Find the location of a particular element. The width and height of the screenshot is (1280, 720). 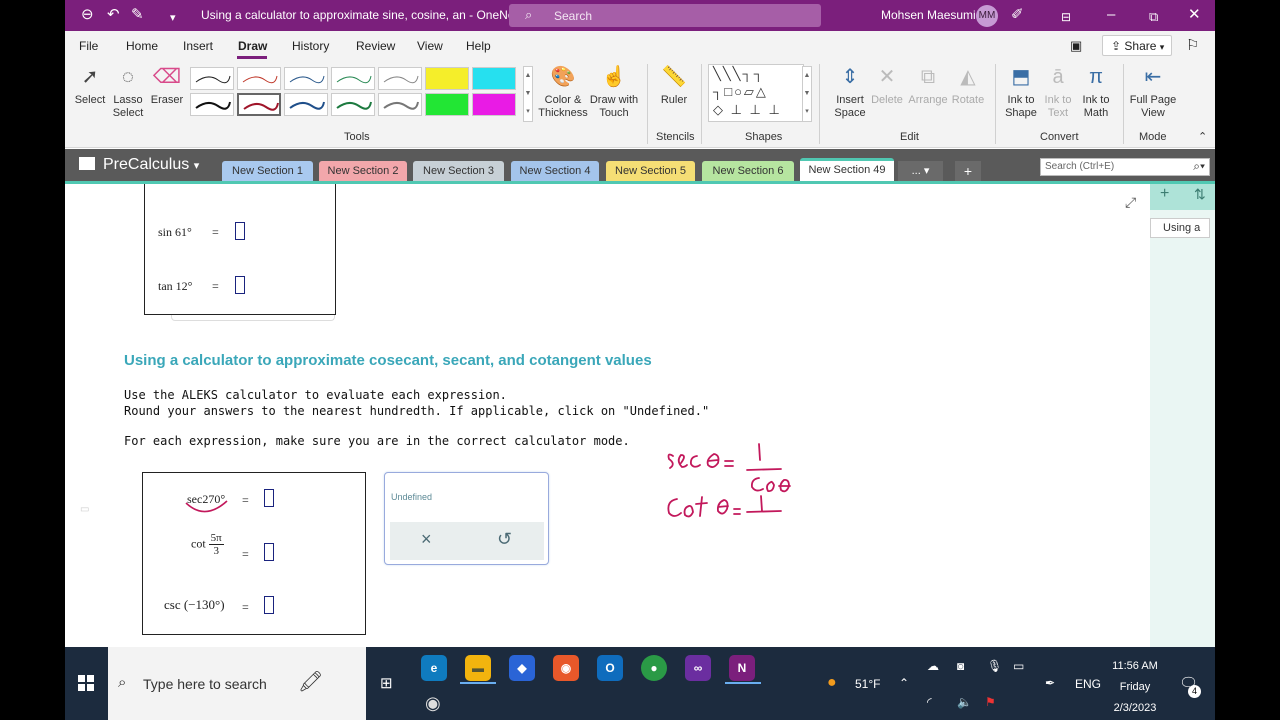

tab-home: Home is located at coordinates (142, 46).